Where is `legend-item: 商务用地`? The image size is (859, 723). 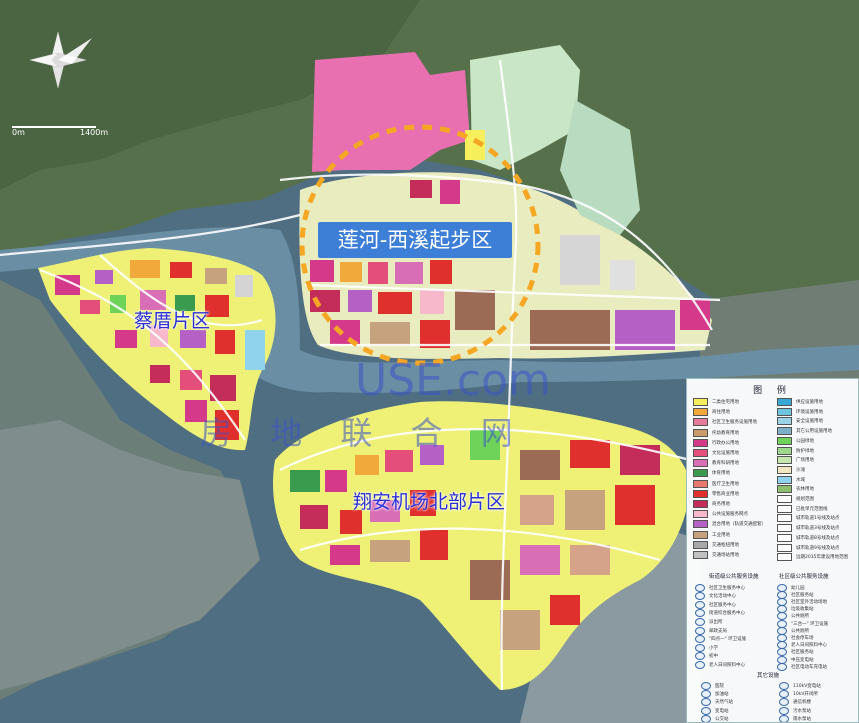 legend-item: 商务用地 is located at coordinates (711, 504).